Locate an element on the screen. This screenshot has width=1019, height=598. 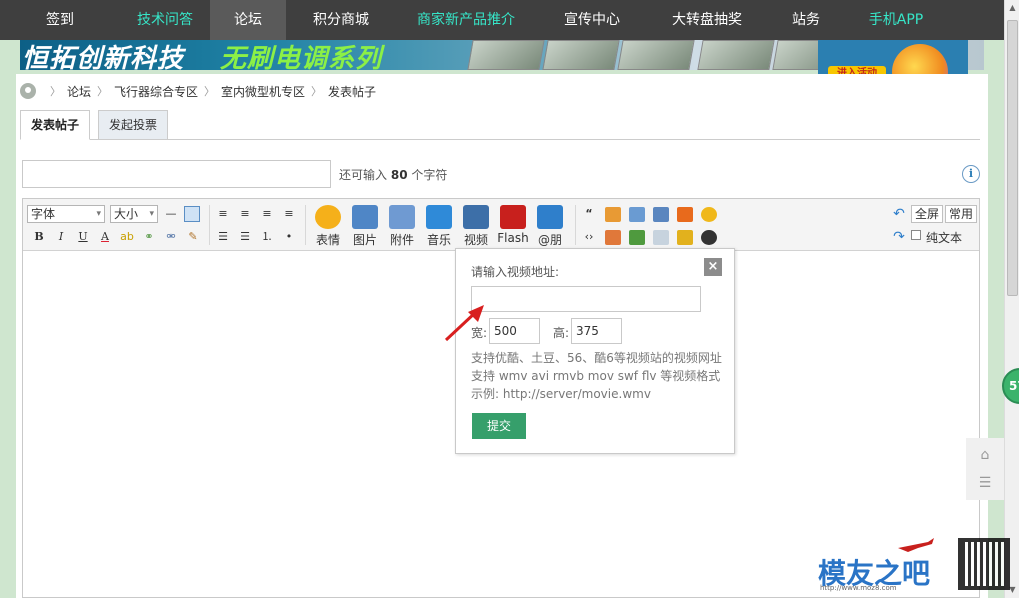
underline-icon: U is located at coordinates (83, 237).